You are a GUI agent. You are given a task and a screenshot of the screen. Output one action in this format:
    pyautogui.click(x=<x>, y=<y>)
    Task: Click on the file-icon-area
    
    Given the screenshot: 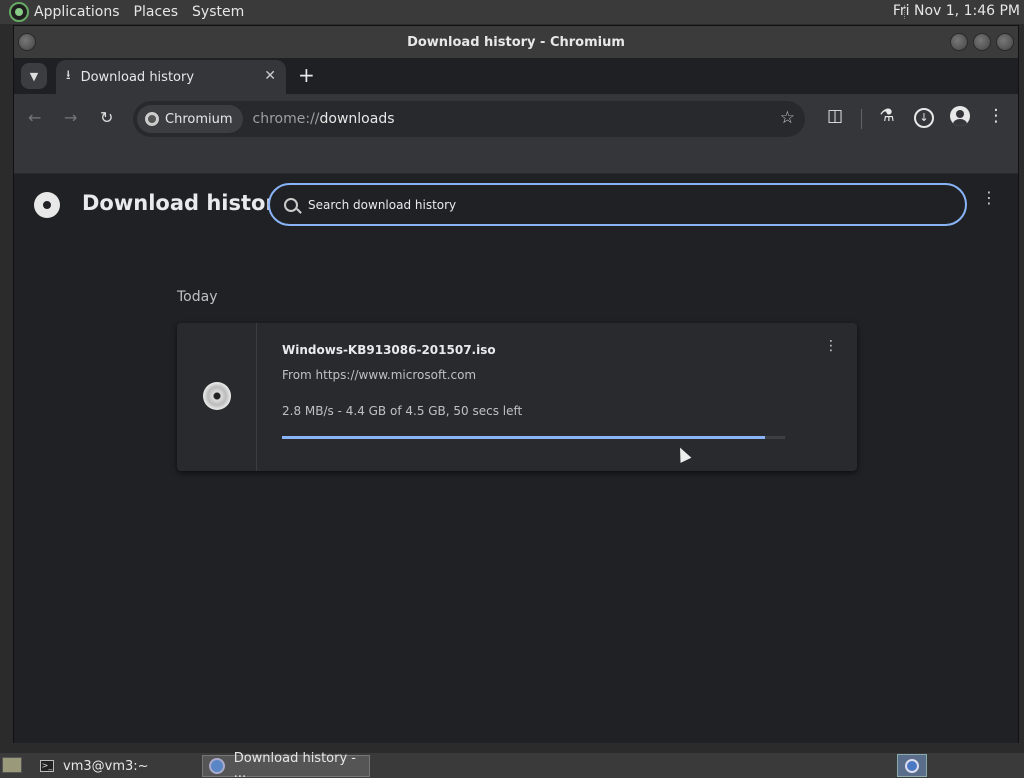 What is the action you would take?
    pyautogui.click(x=217, y=397)
    